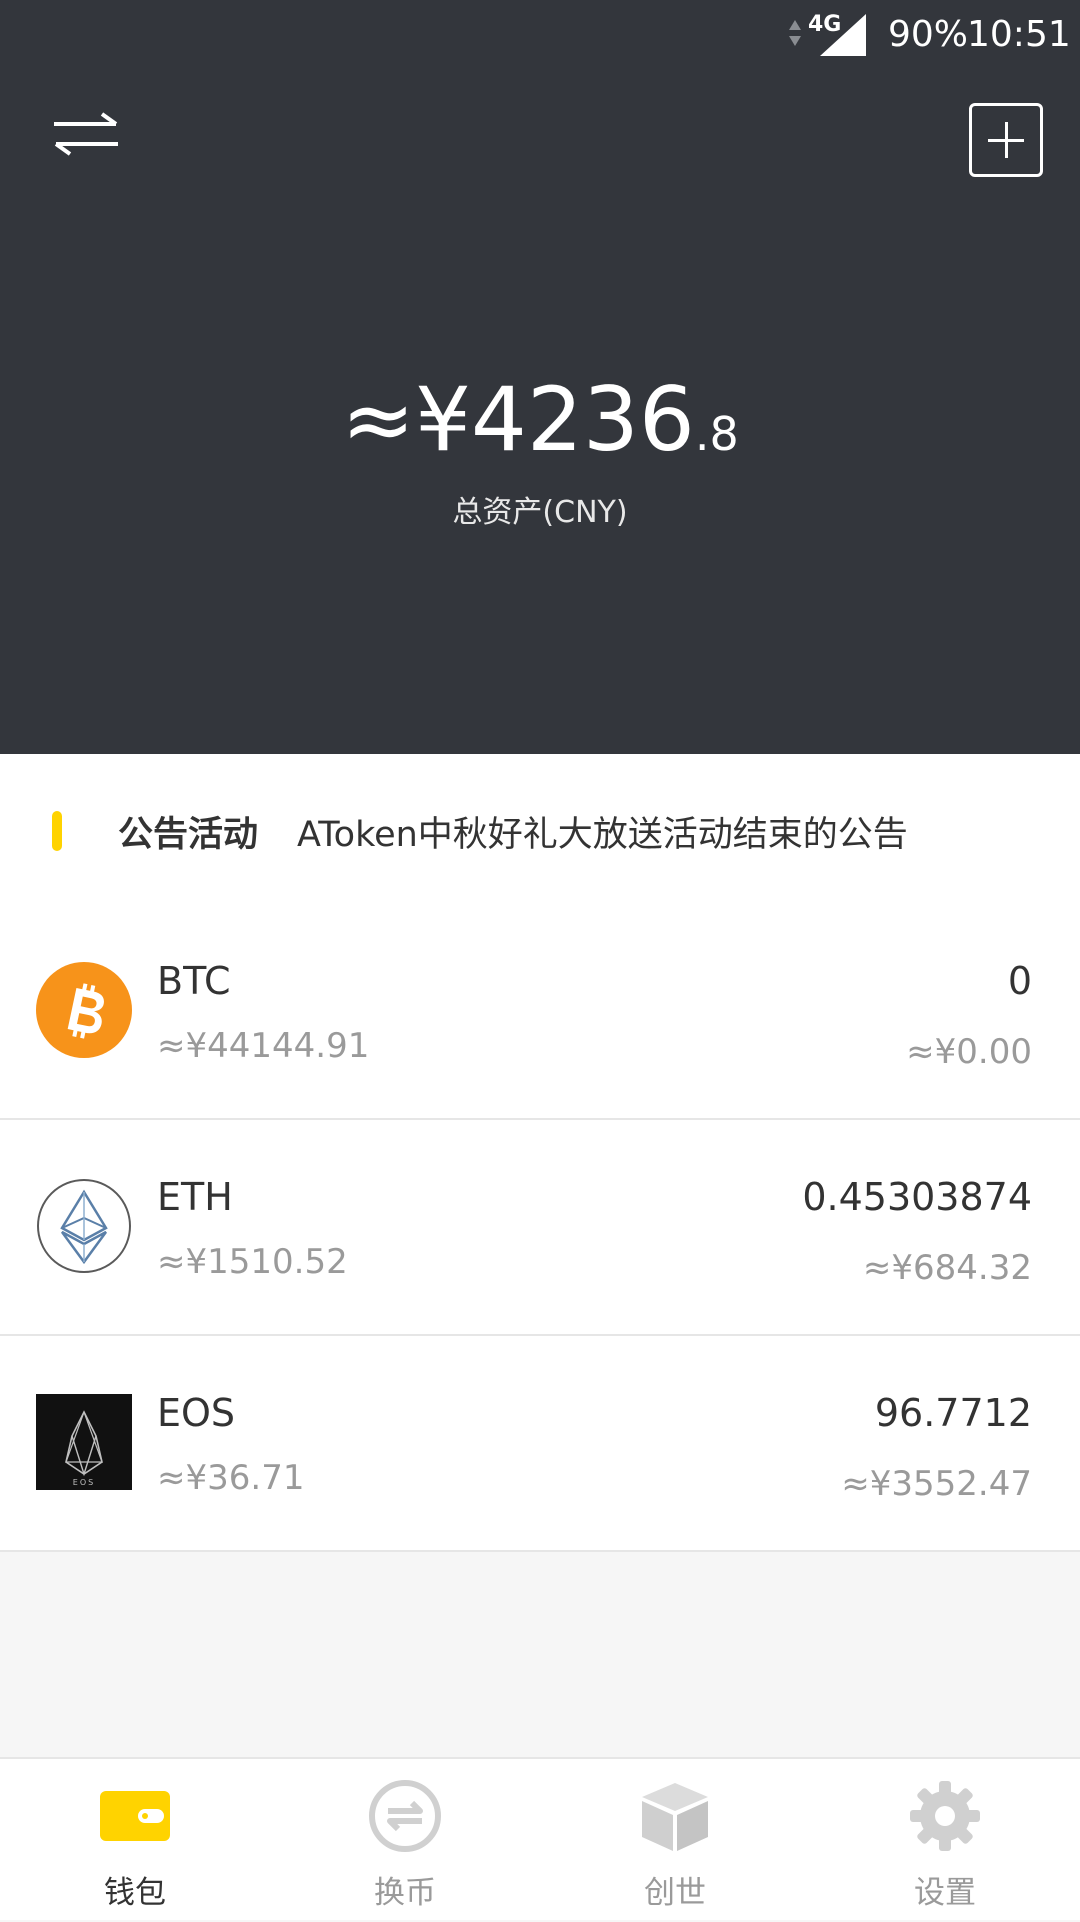 The height and width of the screenshot is (1922, 1080). I want to click on token-symbol: BTC, so click(194, 981).